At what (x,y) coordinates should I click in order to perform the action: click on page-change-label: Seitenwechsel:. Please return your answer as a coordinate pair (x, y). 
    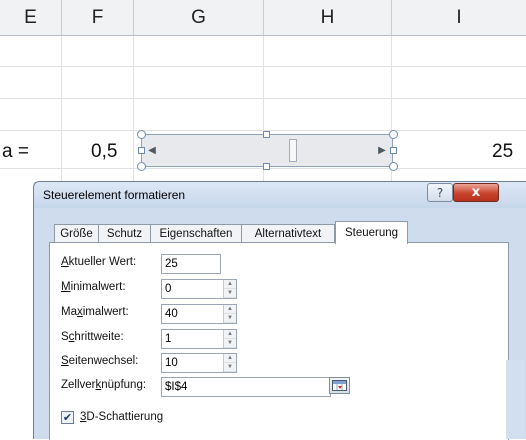
    Looking at the image, I should click on (100, 361).